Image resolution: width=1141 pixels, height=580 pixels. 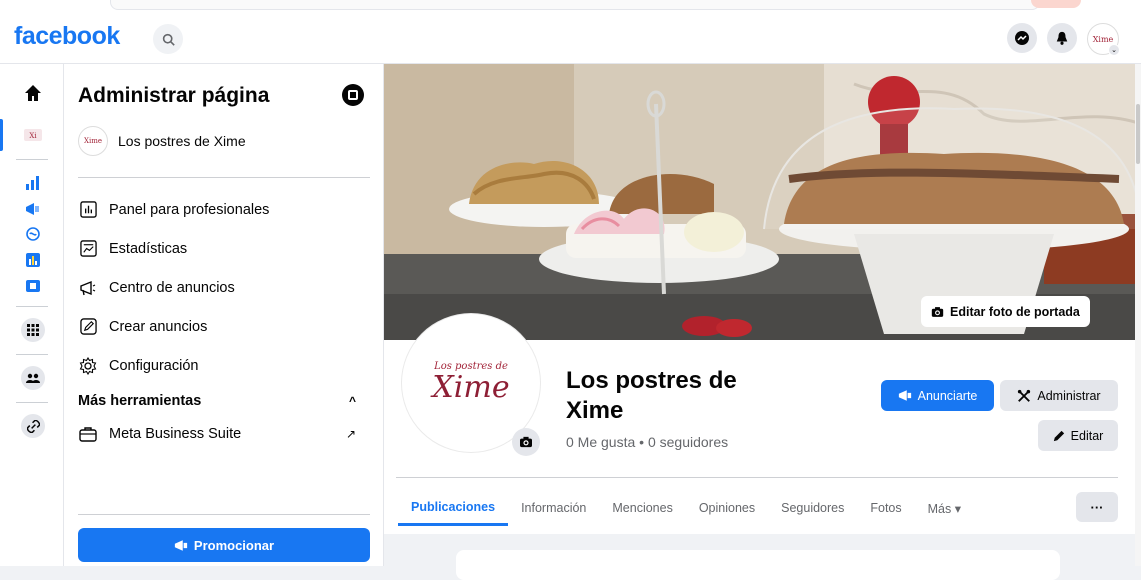 What do you see at coordinates (217, 401) in the screenshot?
I see `more-tools-section: Más herramientas ^` at bounding box center [217, 401].